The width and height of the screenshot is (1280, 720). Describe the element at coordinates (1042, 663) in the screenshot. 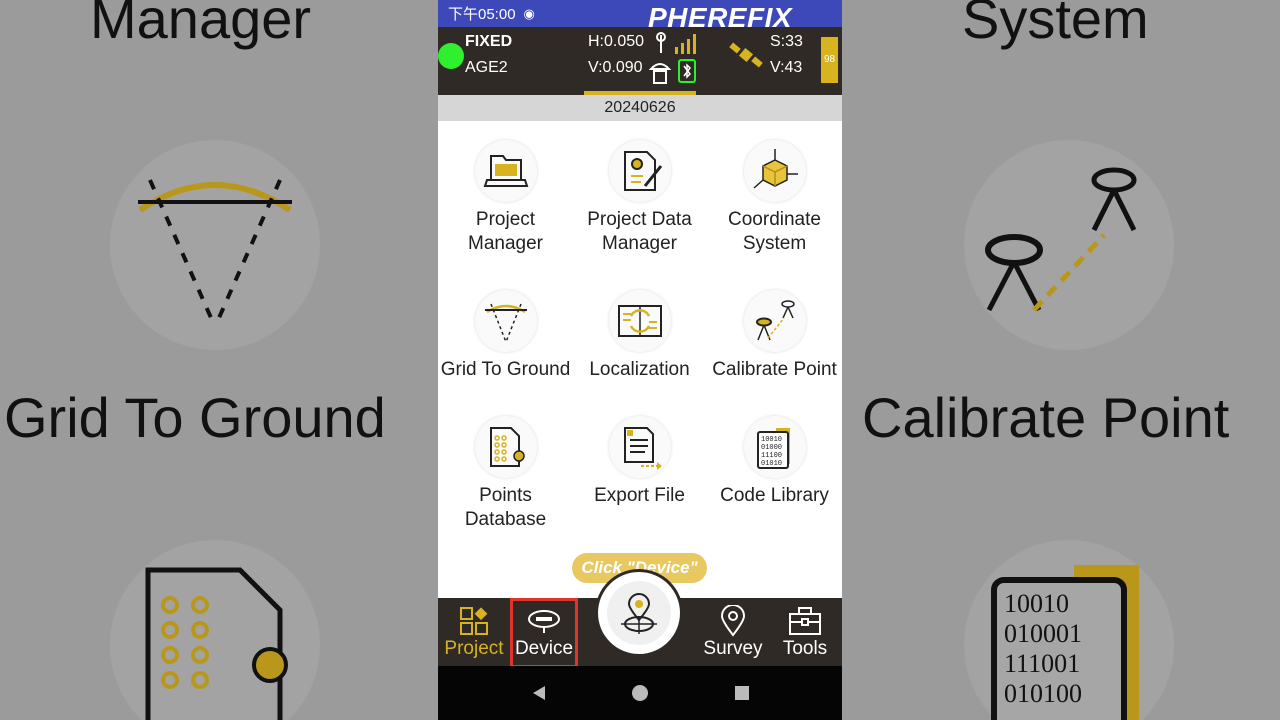

I see `svg-text: 111001` at that location.